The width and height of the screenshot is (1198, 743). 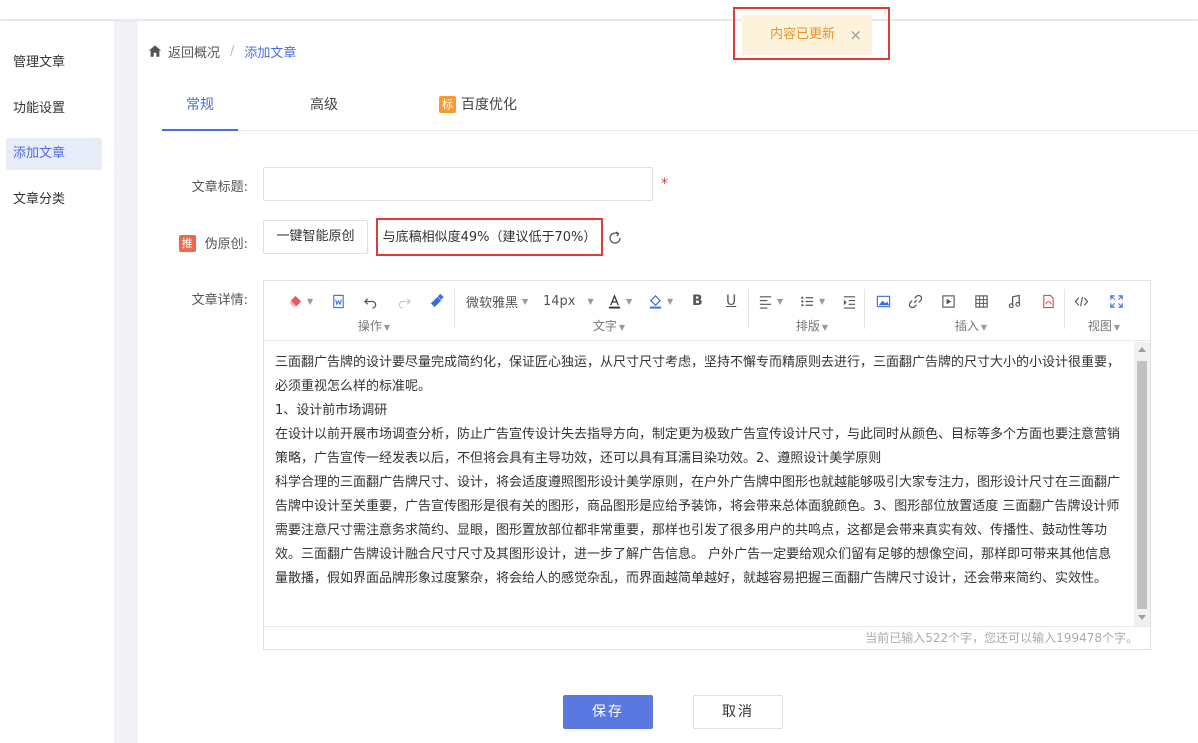 What do you see at coordinates (404, 301) in the screenshot?
I see `redo-icon` at bounding box center [404, 301].